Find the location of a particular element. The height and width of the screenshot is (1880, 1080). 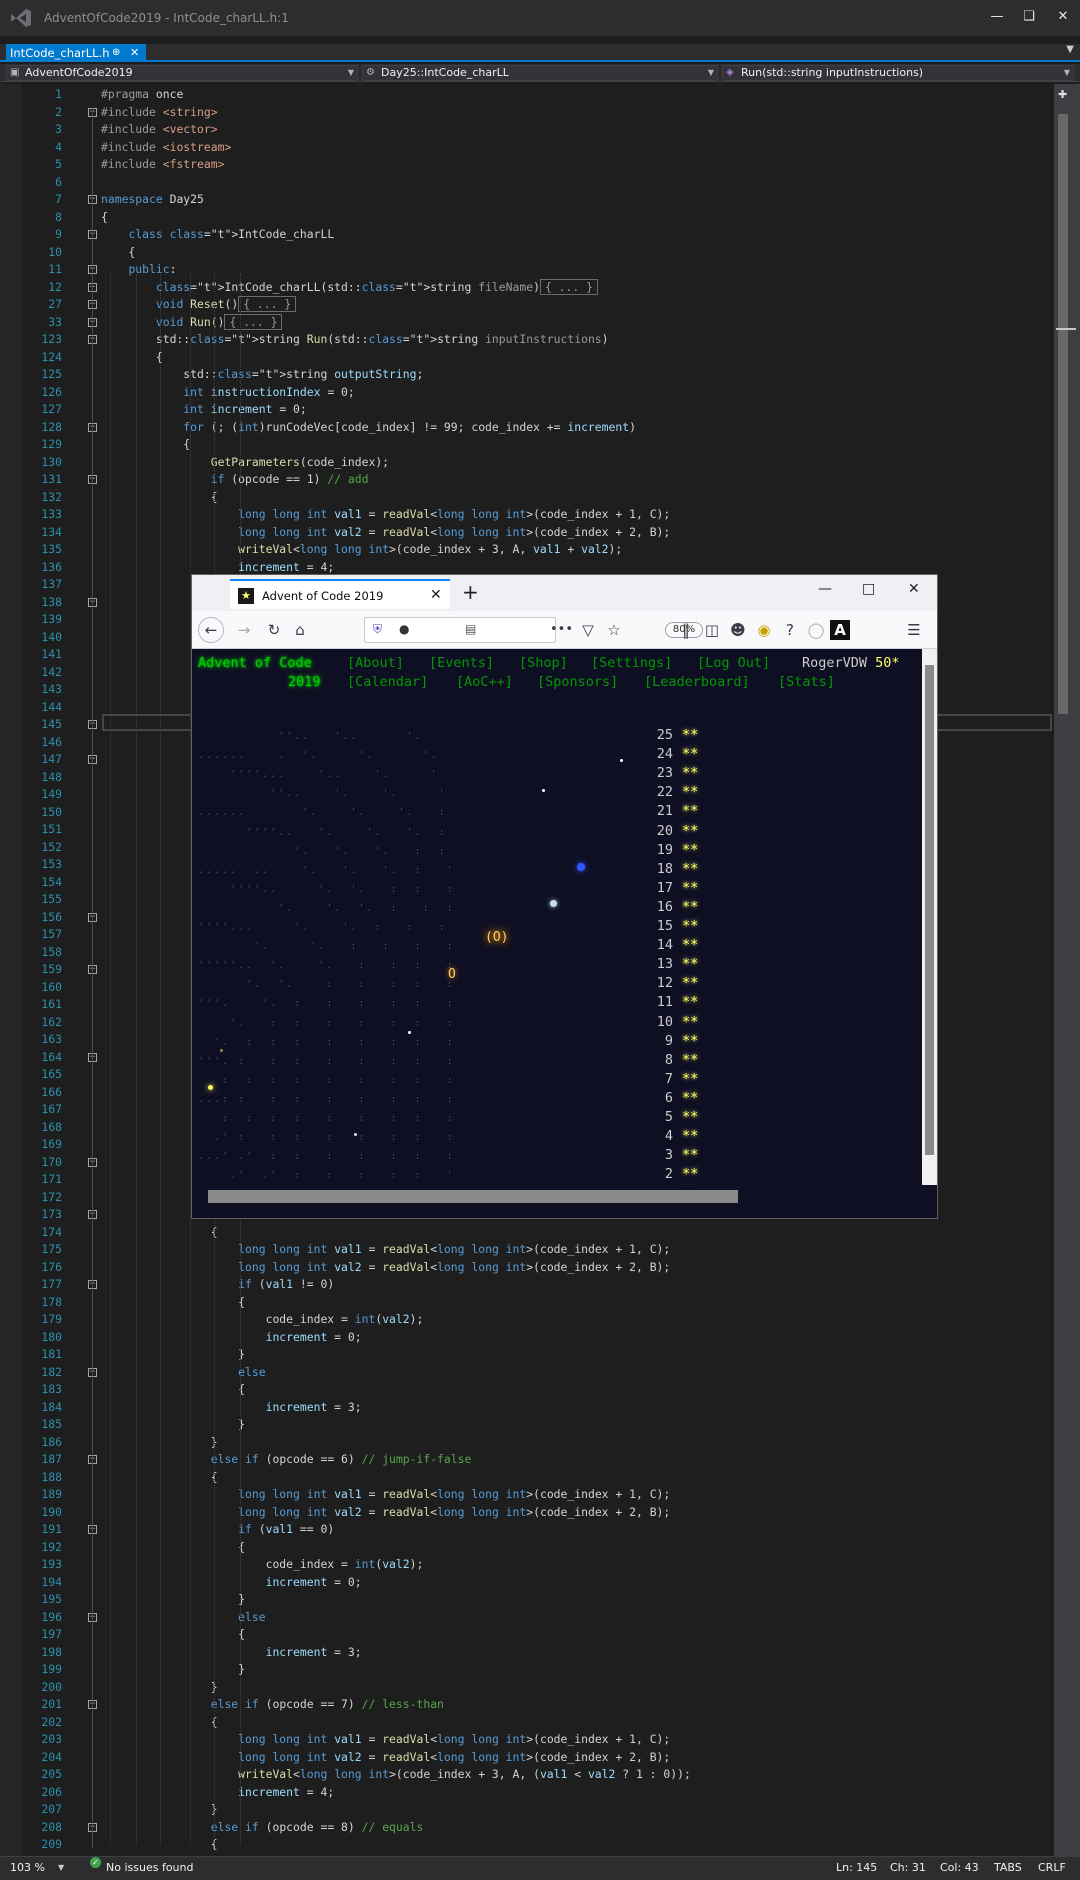

code-line: 178 { is located at coordinates (525, 1303).